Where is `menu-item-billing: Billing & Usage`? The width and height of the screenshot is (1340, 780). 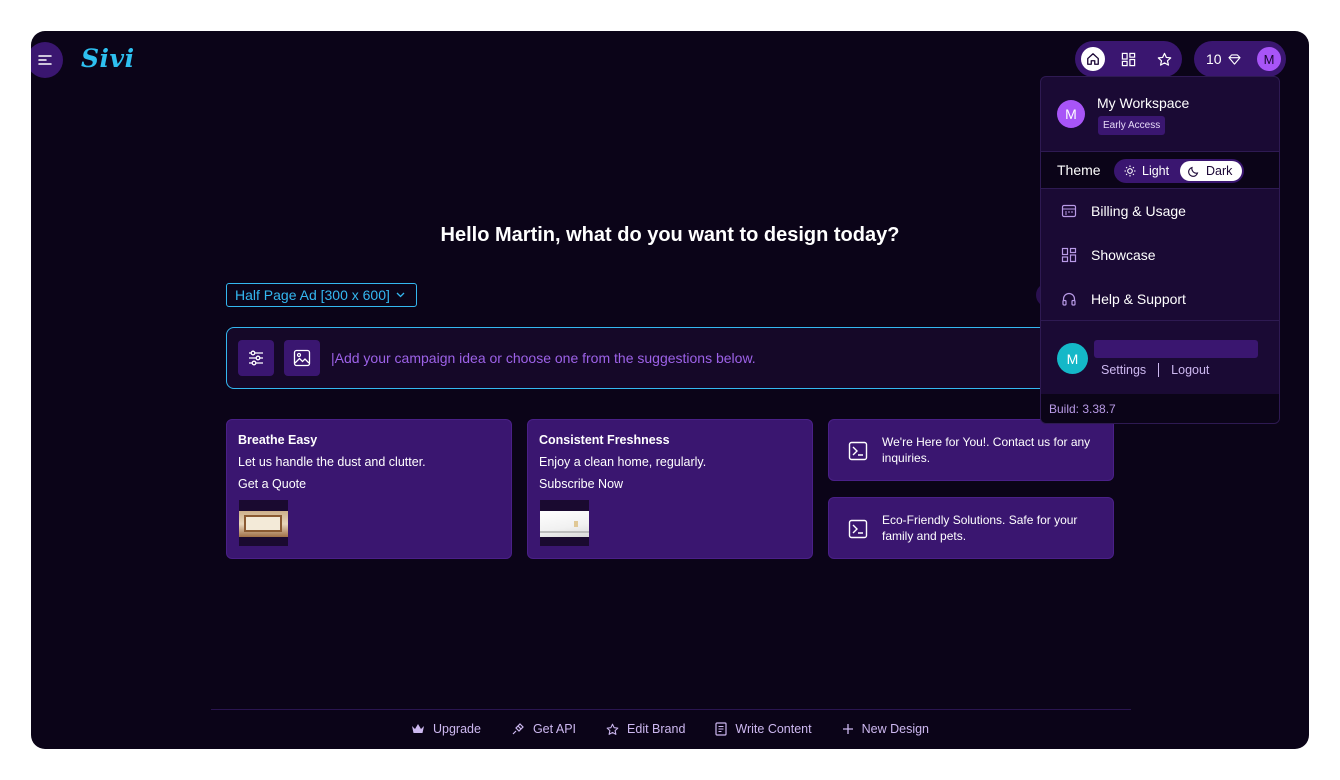 menu-item-billing: Billing & Usage is located at coordinates (1160, 211).